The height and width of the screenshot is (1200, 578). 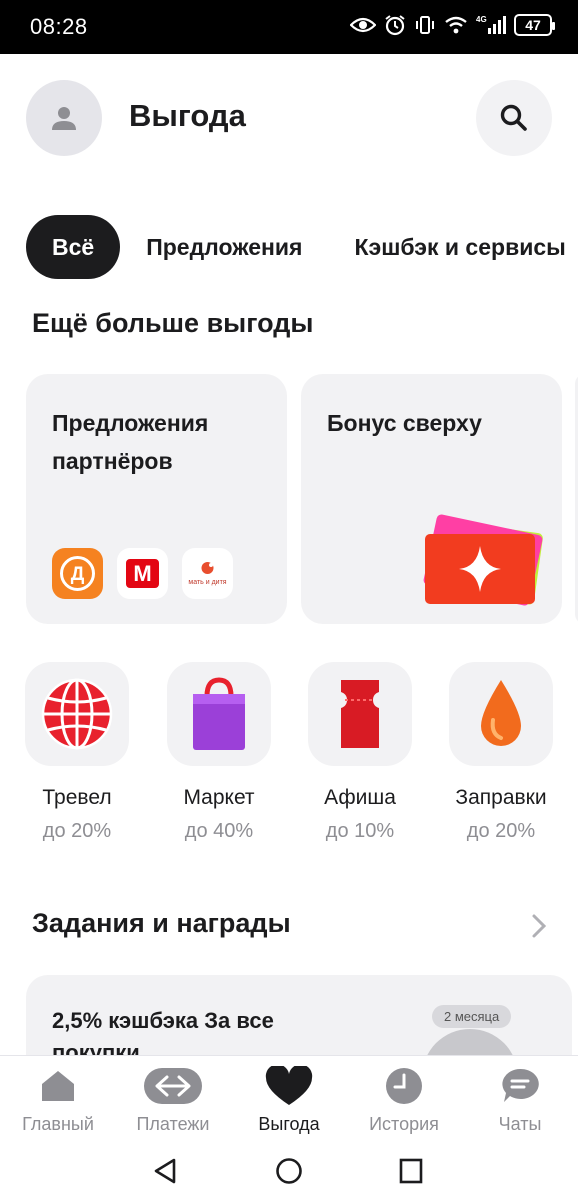 What do you see at coordinates (501, 797) in the screenshot?
I see `category-label: Заправки` at bounding box center [501, 797].